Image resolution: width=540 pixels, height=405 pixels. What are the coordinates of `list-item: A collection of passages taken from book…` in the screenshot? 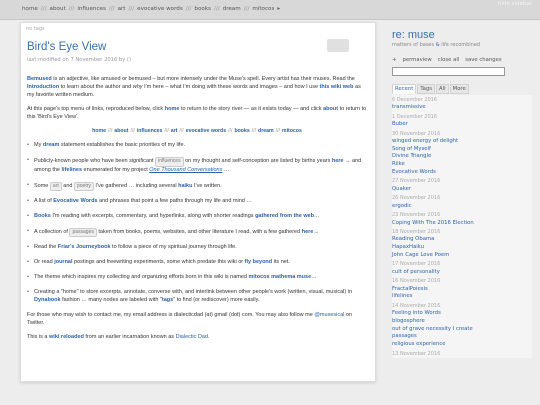 It's located at (197, 232).